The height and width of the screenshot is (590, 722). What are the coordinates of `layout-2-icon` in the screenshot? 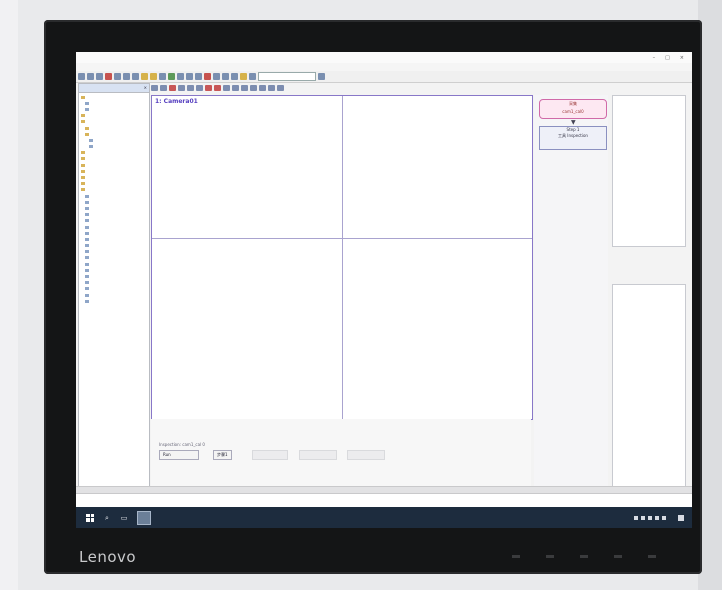 It's located at (235, 88).